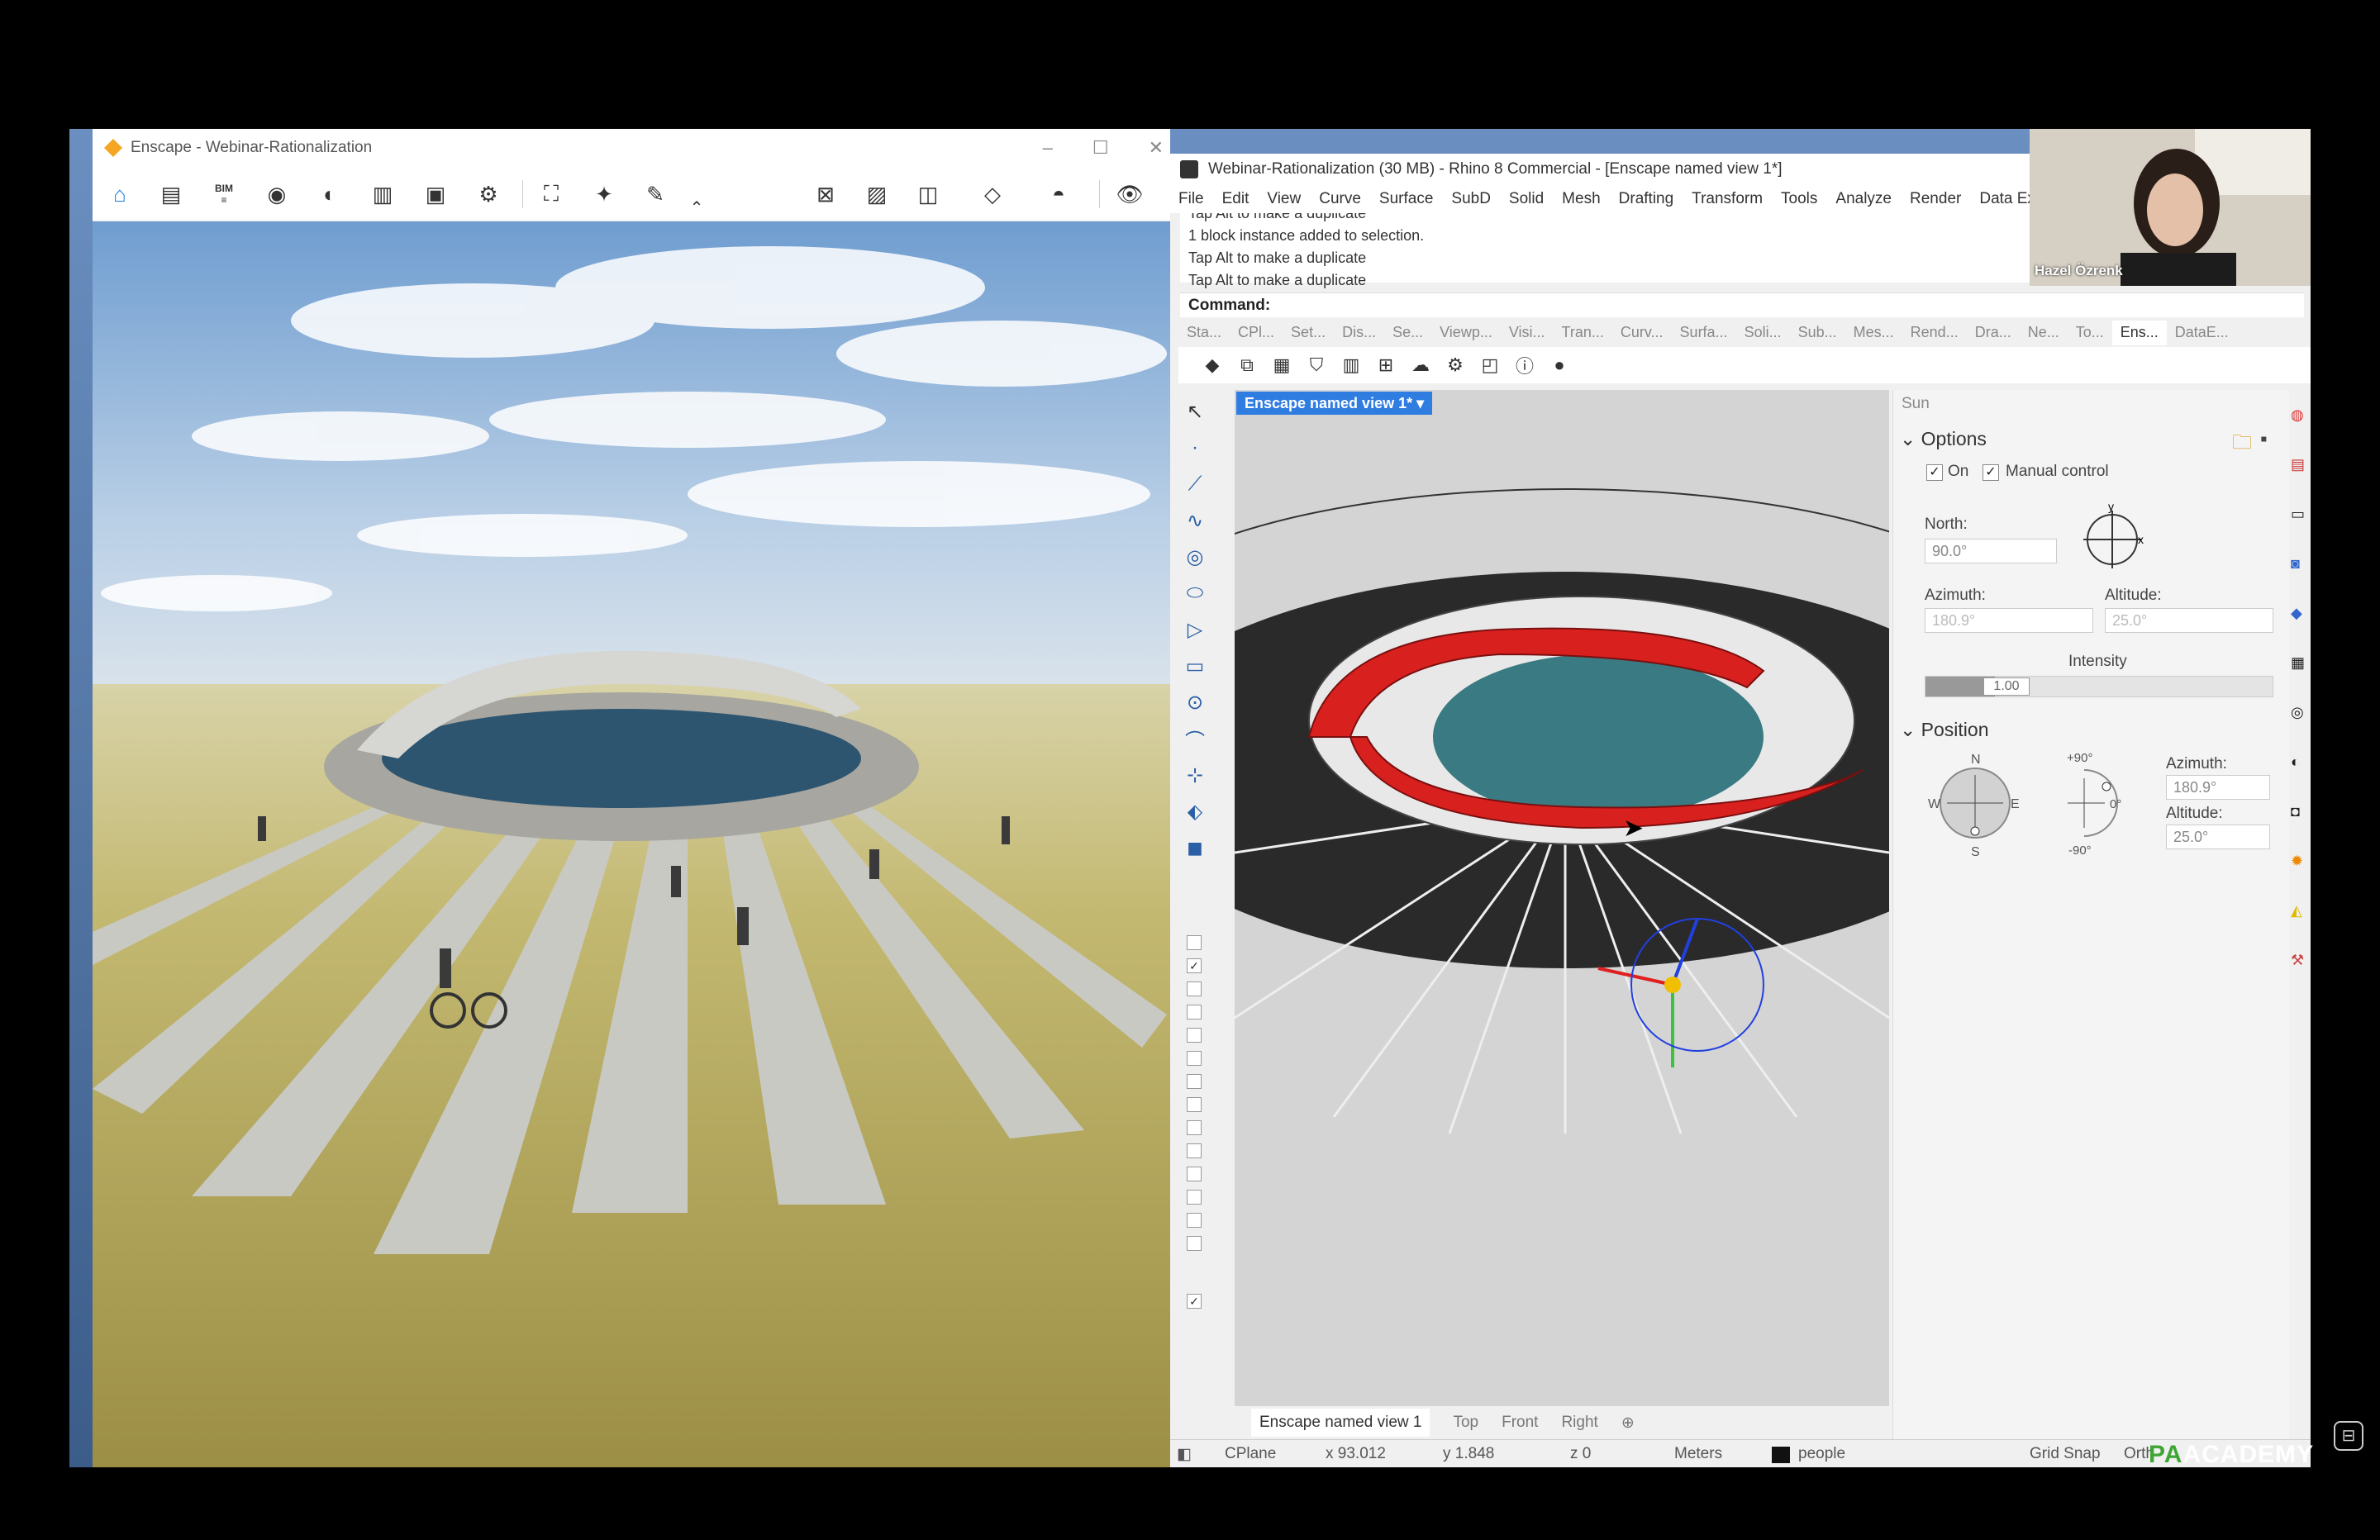 Image resolution: width=2380 pixels, height=1540 pixels. Describe the element at coordinates (1184, 1454) in the screenshot. I see `panel-toggle-icon: ◧` at that location.